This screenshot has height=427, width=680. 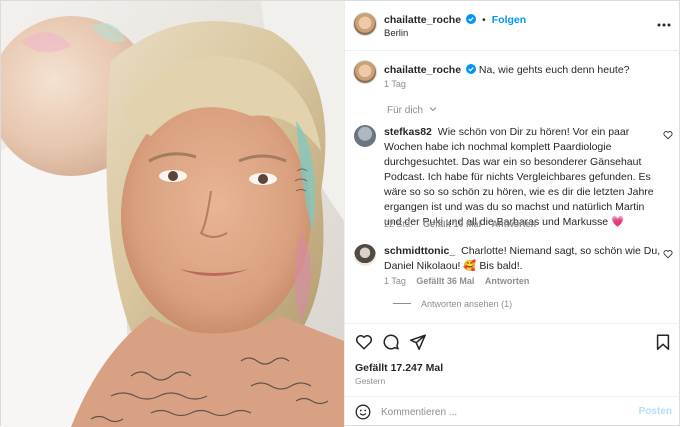 What do you see at coordinates (422, 70) in the screenshot?
I see `caption-author-username: chailatte_roche` at bounding box center [422, 70].